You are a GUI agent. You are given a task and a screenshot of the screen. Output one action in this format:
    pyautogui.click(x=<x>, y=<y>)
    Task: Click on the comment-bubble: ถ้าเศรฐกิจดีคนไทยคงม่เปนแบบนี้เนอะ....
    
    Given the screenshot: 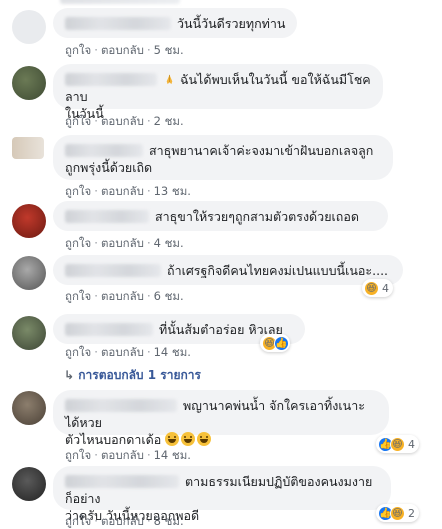 What is the action you would take?
    pyautogui.click(x=228, y=270)
    